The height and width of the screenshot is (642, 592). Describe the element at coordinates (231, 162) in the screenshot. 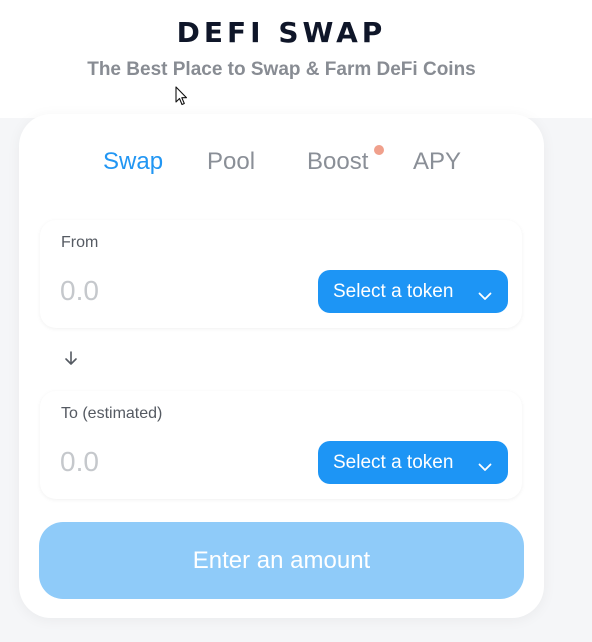

I see `tab-pool: Pool` at that location.